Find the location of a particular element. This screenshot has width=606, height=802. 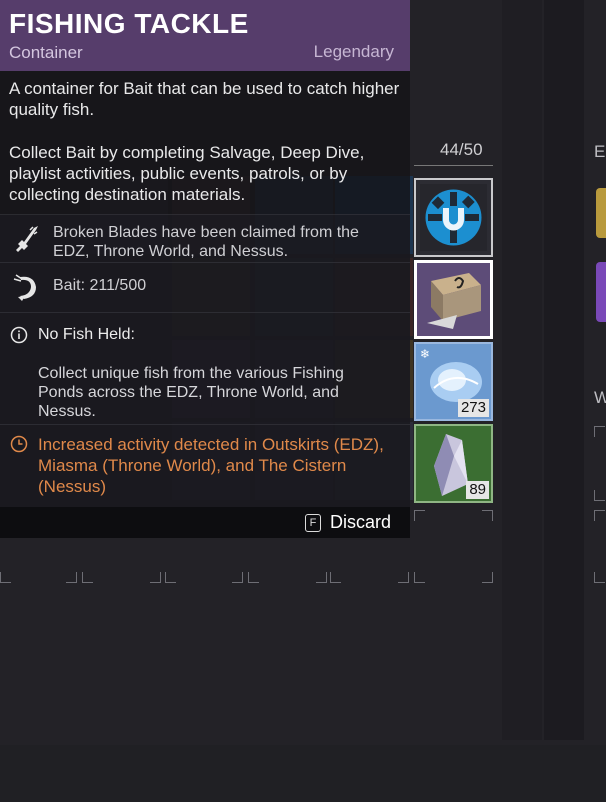

clock-icon is located at coordinates (19, 444).